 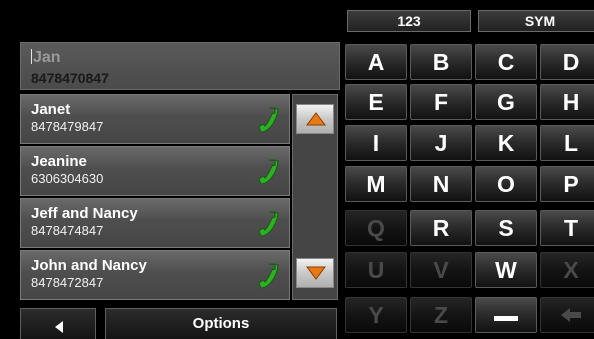 What do you see at coordinates (67, 178) in the screenshot?
I see `contact-number: 6306304630` at bounding box center [67, 178].